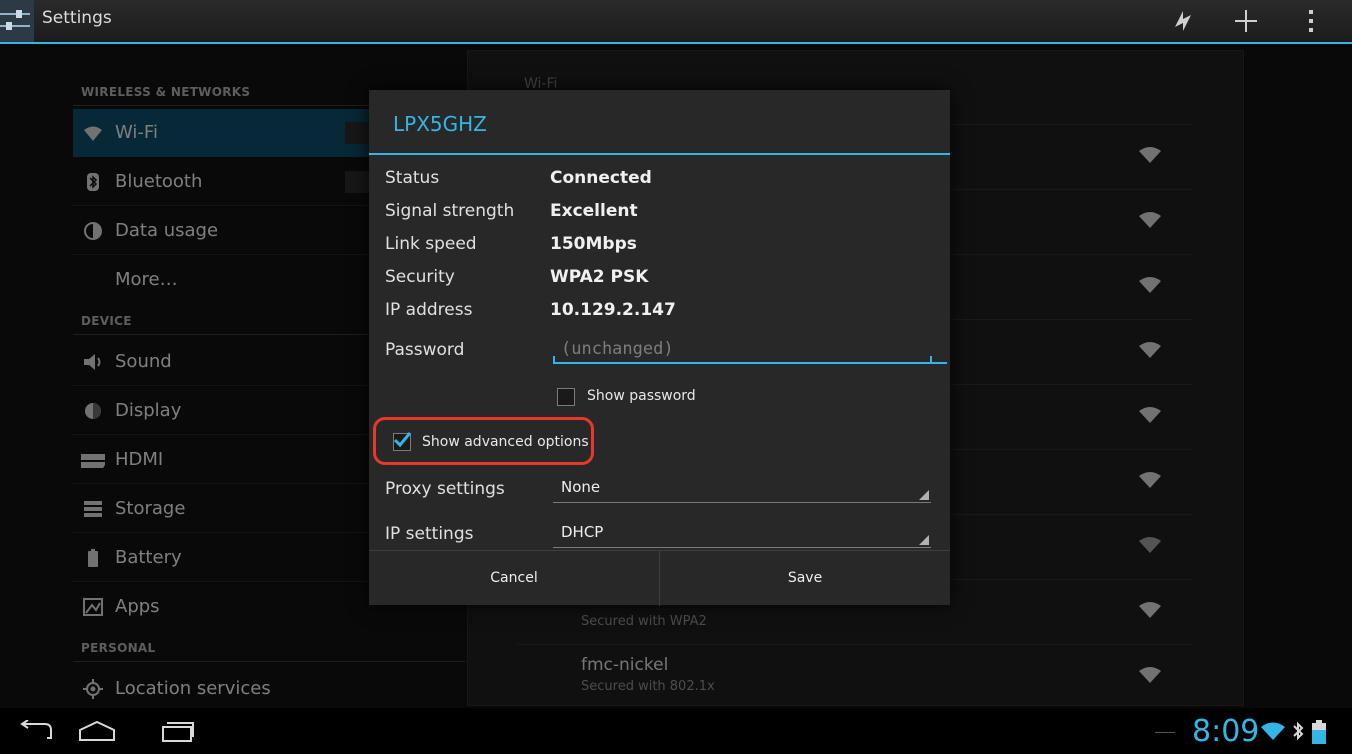  I want to click on show-password-checkbox, so click(566, 397).